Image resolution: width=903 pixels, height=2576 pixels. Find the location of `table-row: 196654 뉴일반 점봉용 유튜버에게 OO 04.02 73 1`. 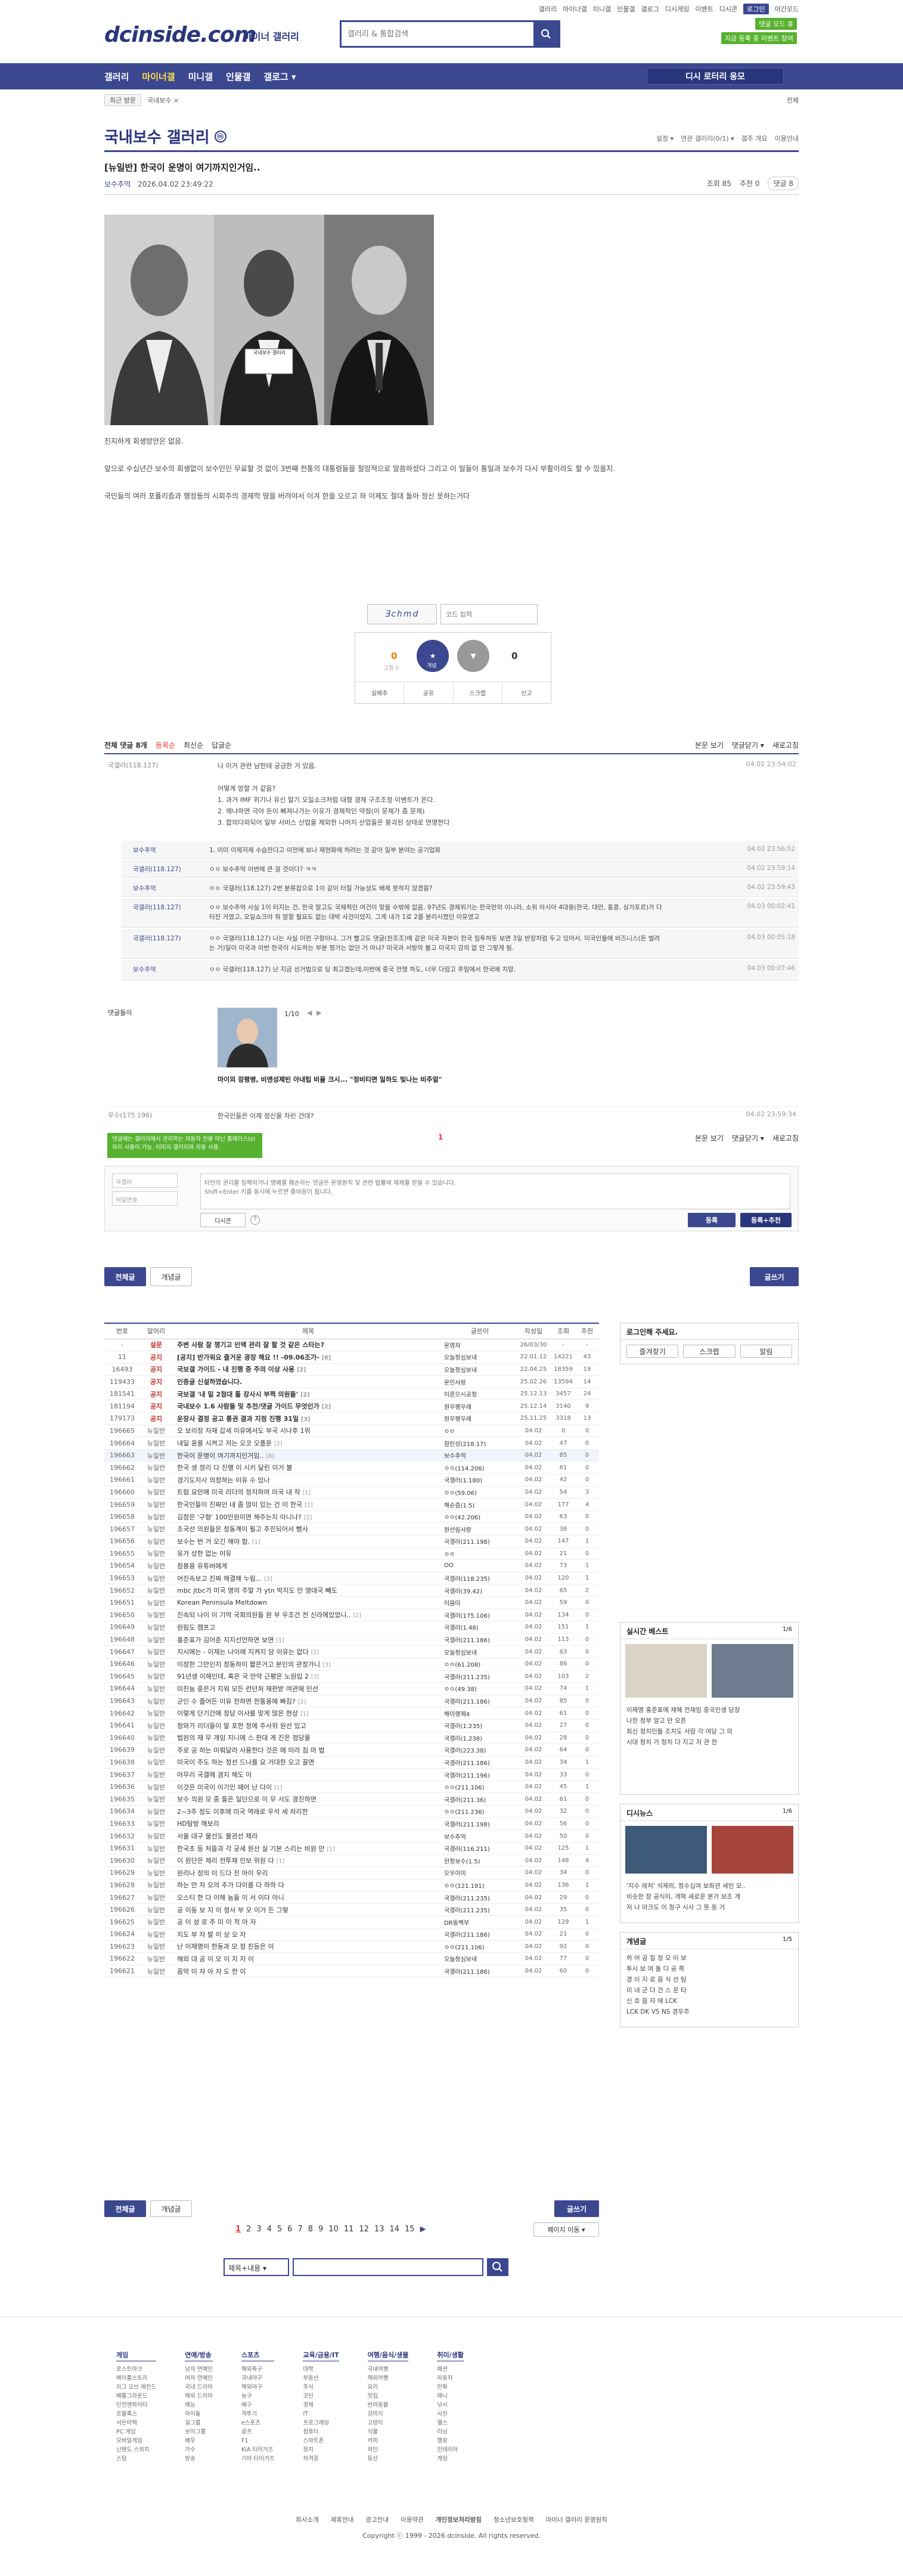

table-row: 196654 뉴일반 점봉용 유튜버에게 OO 04.02 73 1 is located at coordinates (351, 1566).